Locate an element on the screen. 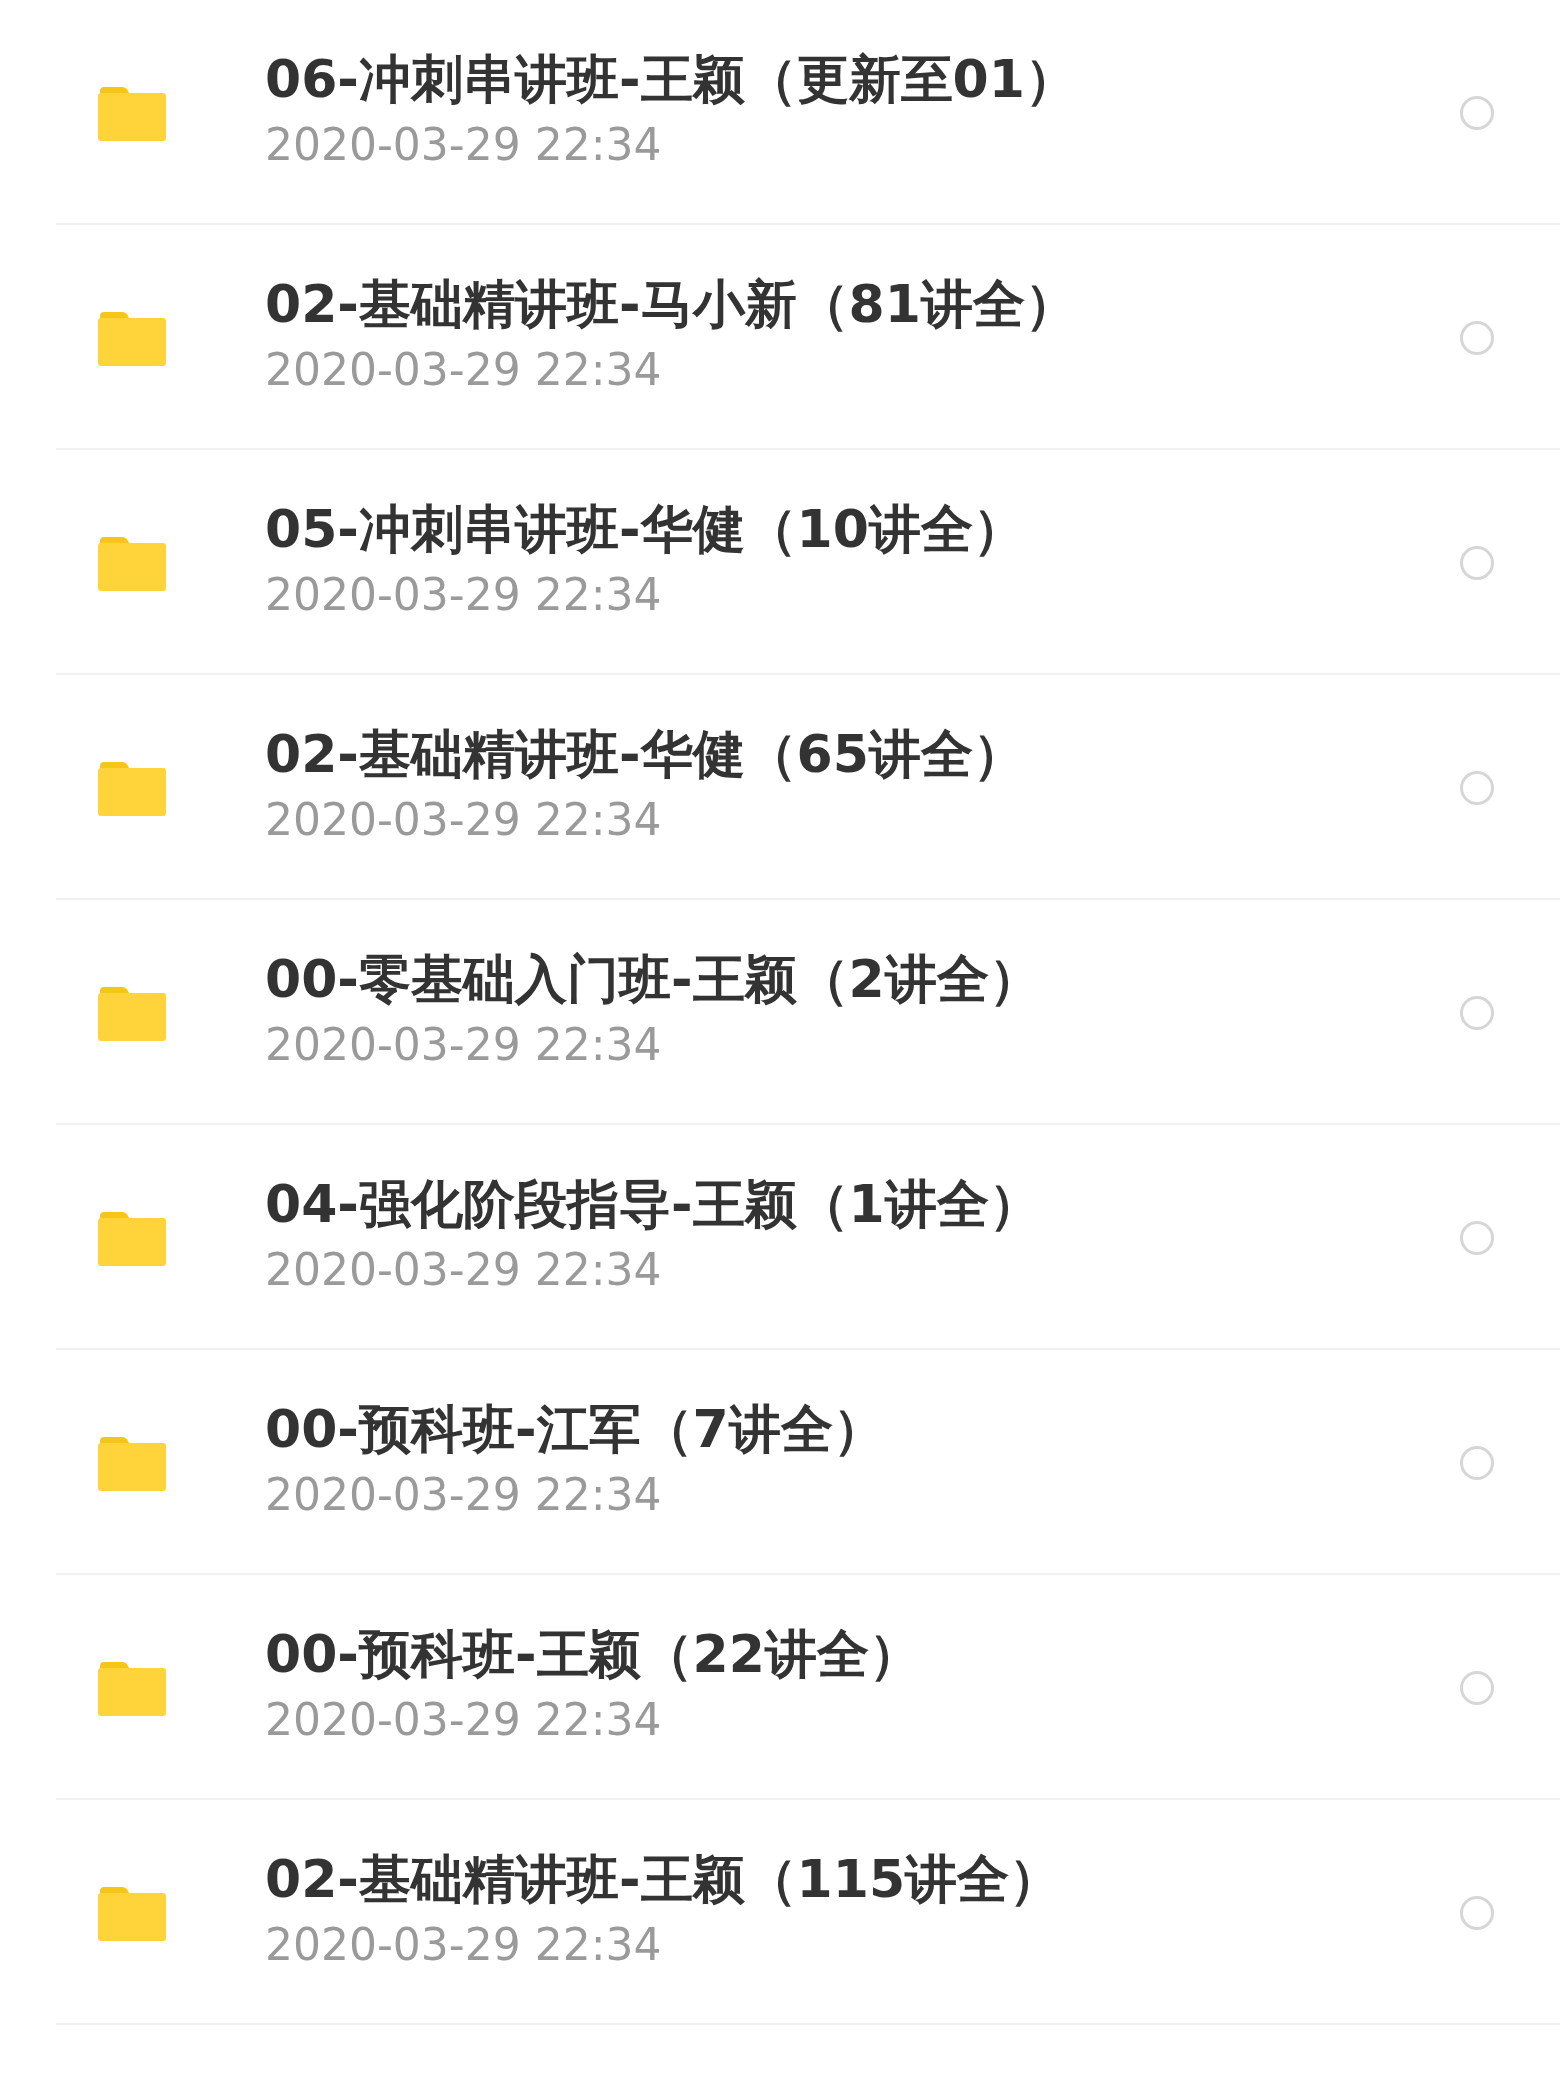  folder-name: 00-零基础入门班-王颖（2讲全） is located at coordinates (653, 979).